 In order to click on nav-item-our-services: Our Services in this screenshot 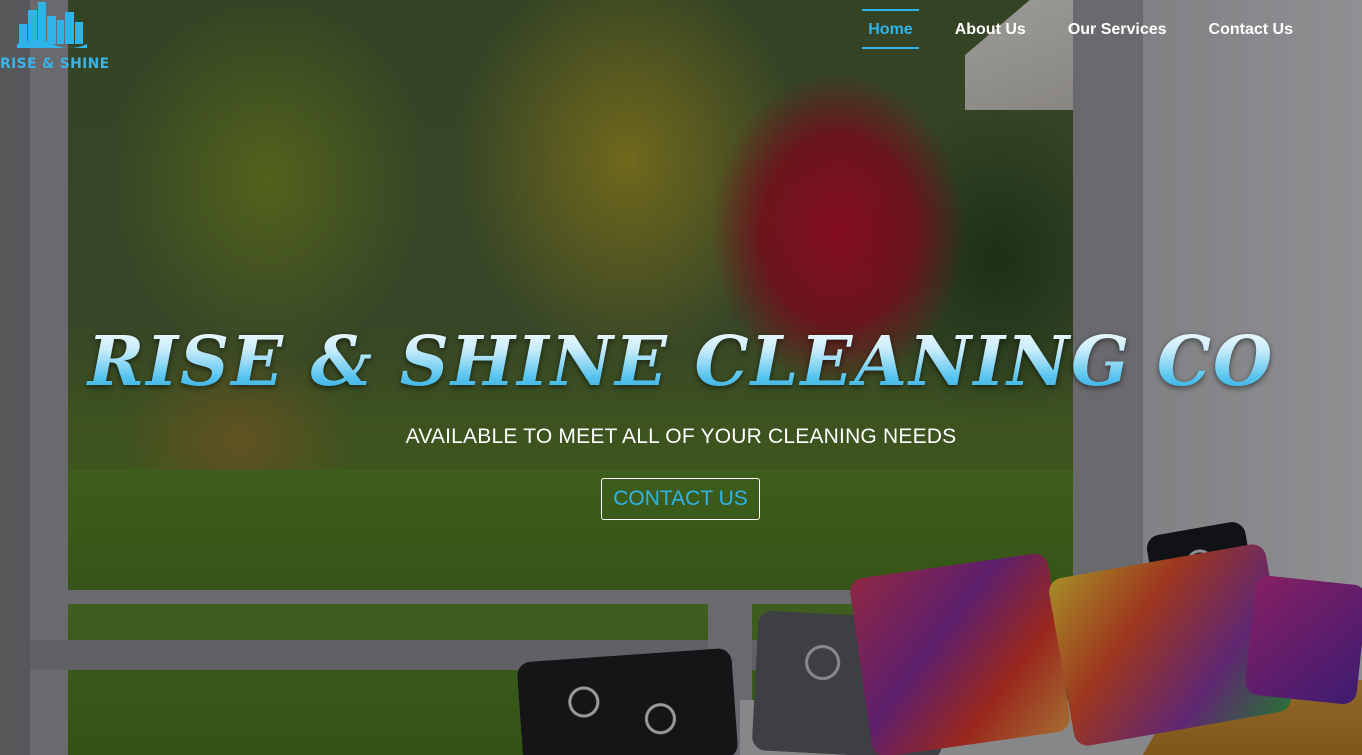, I will do `click(1117, 25)`.